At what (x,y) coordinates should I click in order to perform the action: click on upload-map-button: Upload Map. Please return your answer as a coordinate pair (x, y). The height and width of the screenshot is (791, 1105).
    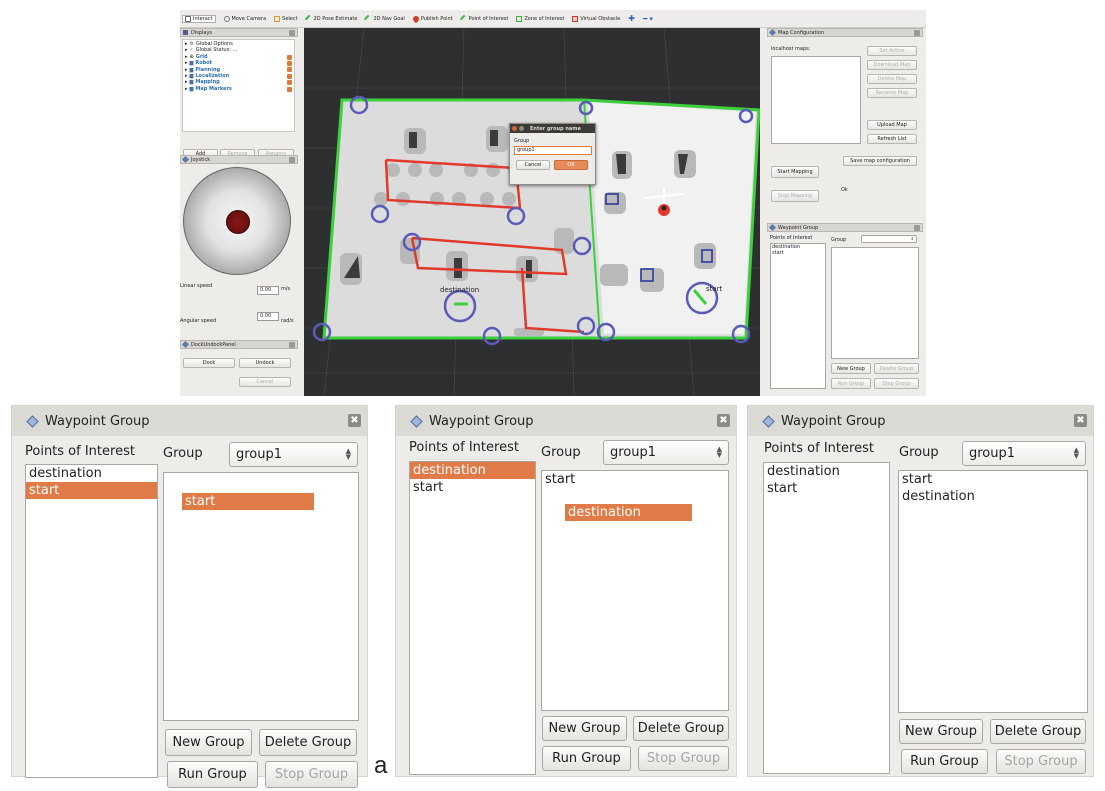
    Looking at the image, I should click on (892, 125).